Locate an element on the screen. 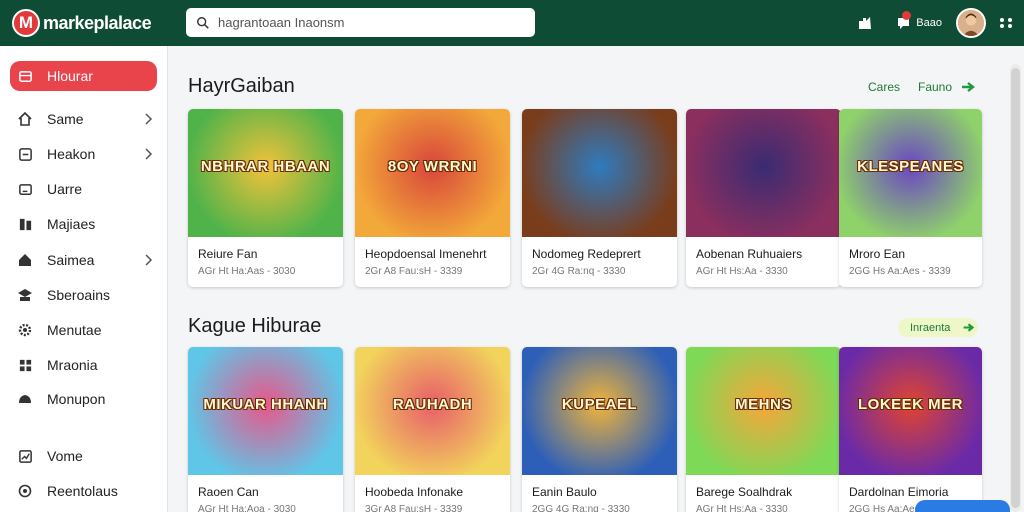 The height and width of the screenshot is (512, 1024). card-title: Barege Soalhdrak is located at coordinates (744, 492).